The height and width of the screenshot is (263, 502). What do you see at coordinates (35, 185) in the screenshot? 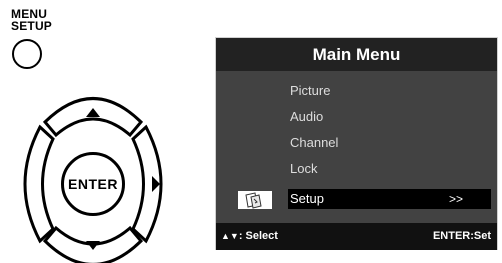
I see `left-button` at bounding box center [35, 185].